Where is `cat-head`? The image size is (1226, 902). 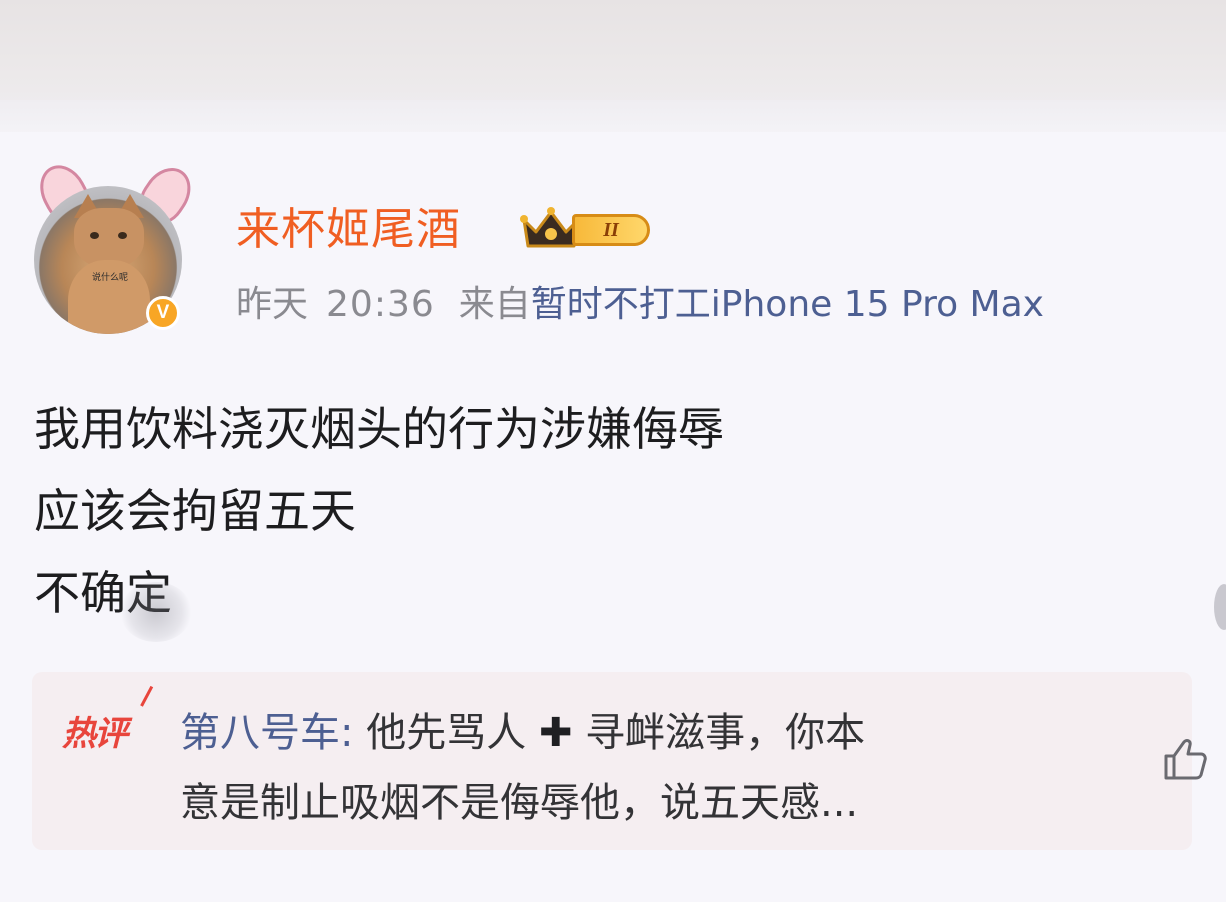 cat-head is located at coordinates (109, 238).